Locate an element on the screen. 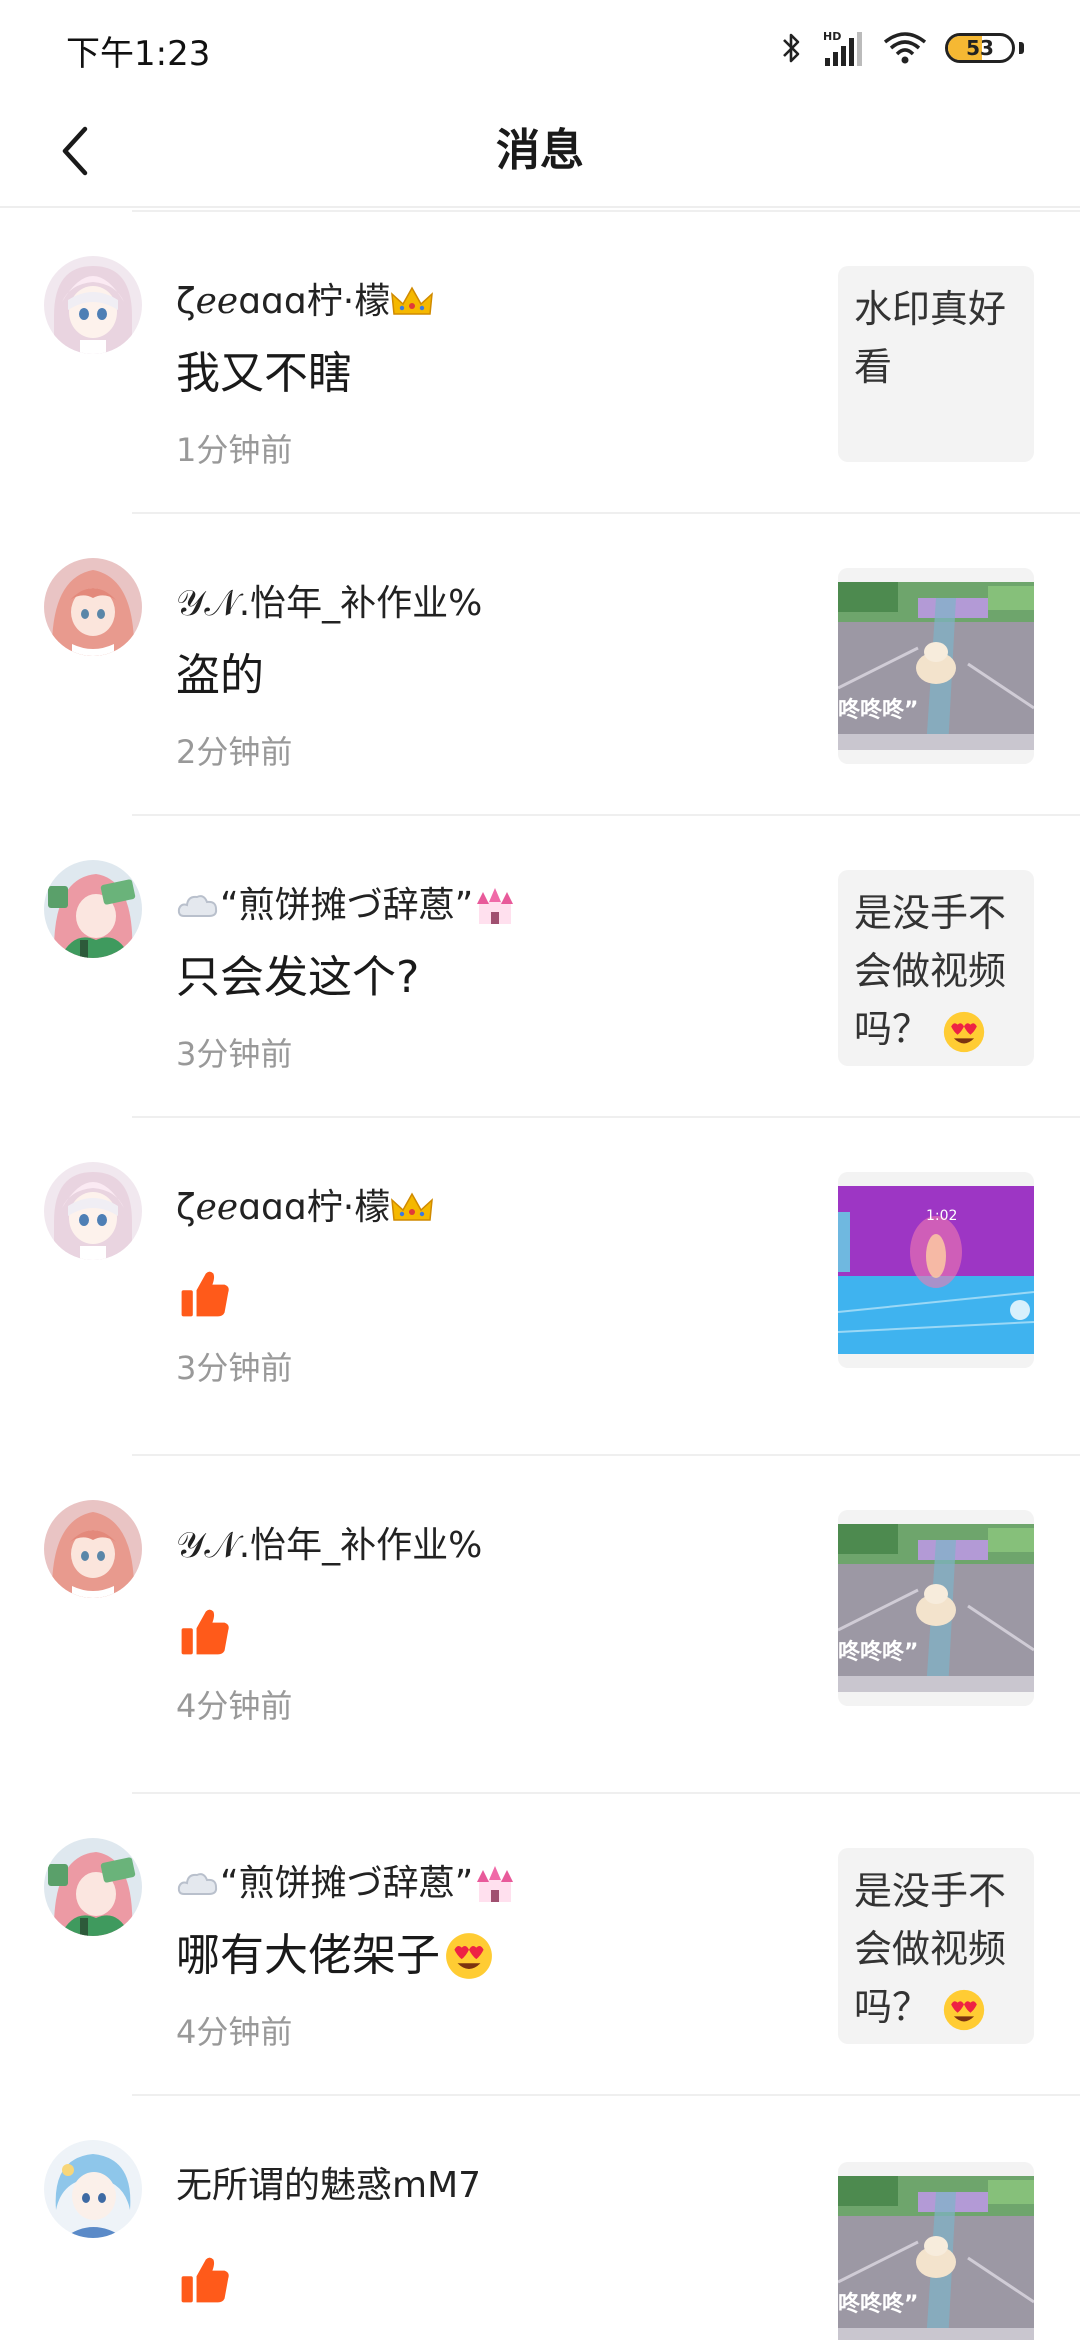  username-text: 无所谓的魅惑mM7 is located at coordinates (329, 2185).